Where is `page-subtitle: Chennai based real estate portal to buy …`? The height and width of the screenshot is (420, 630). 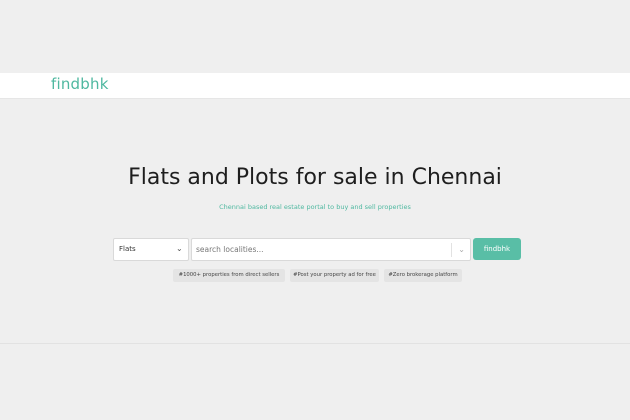 page-subtitle: Chennai based real estate portal to buy … is located at coordinates (315, 207).